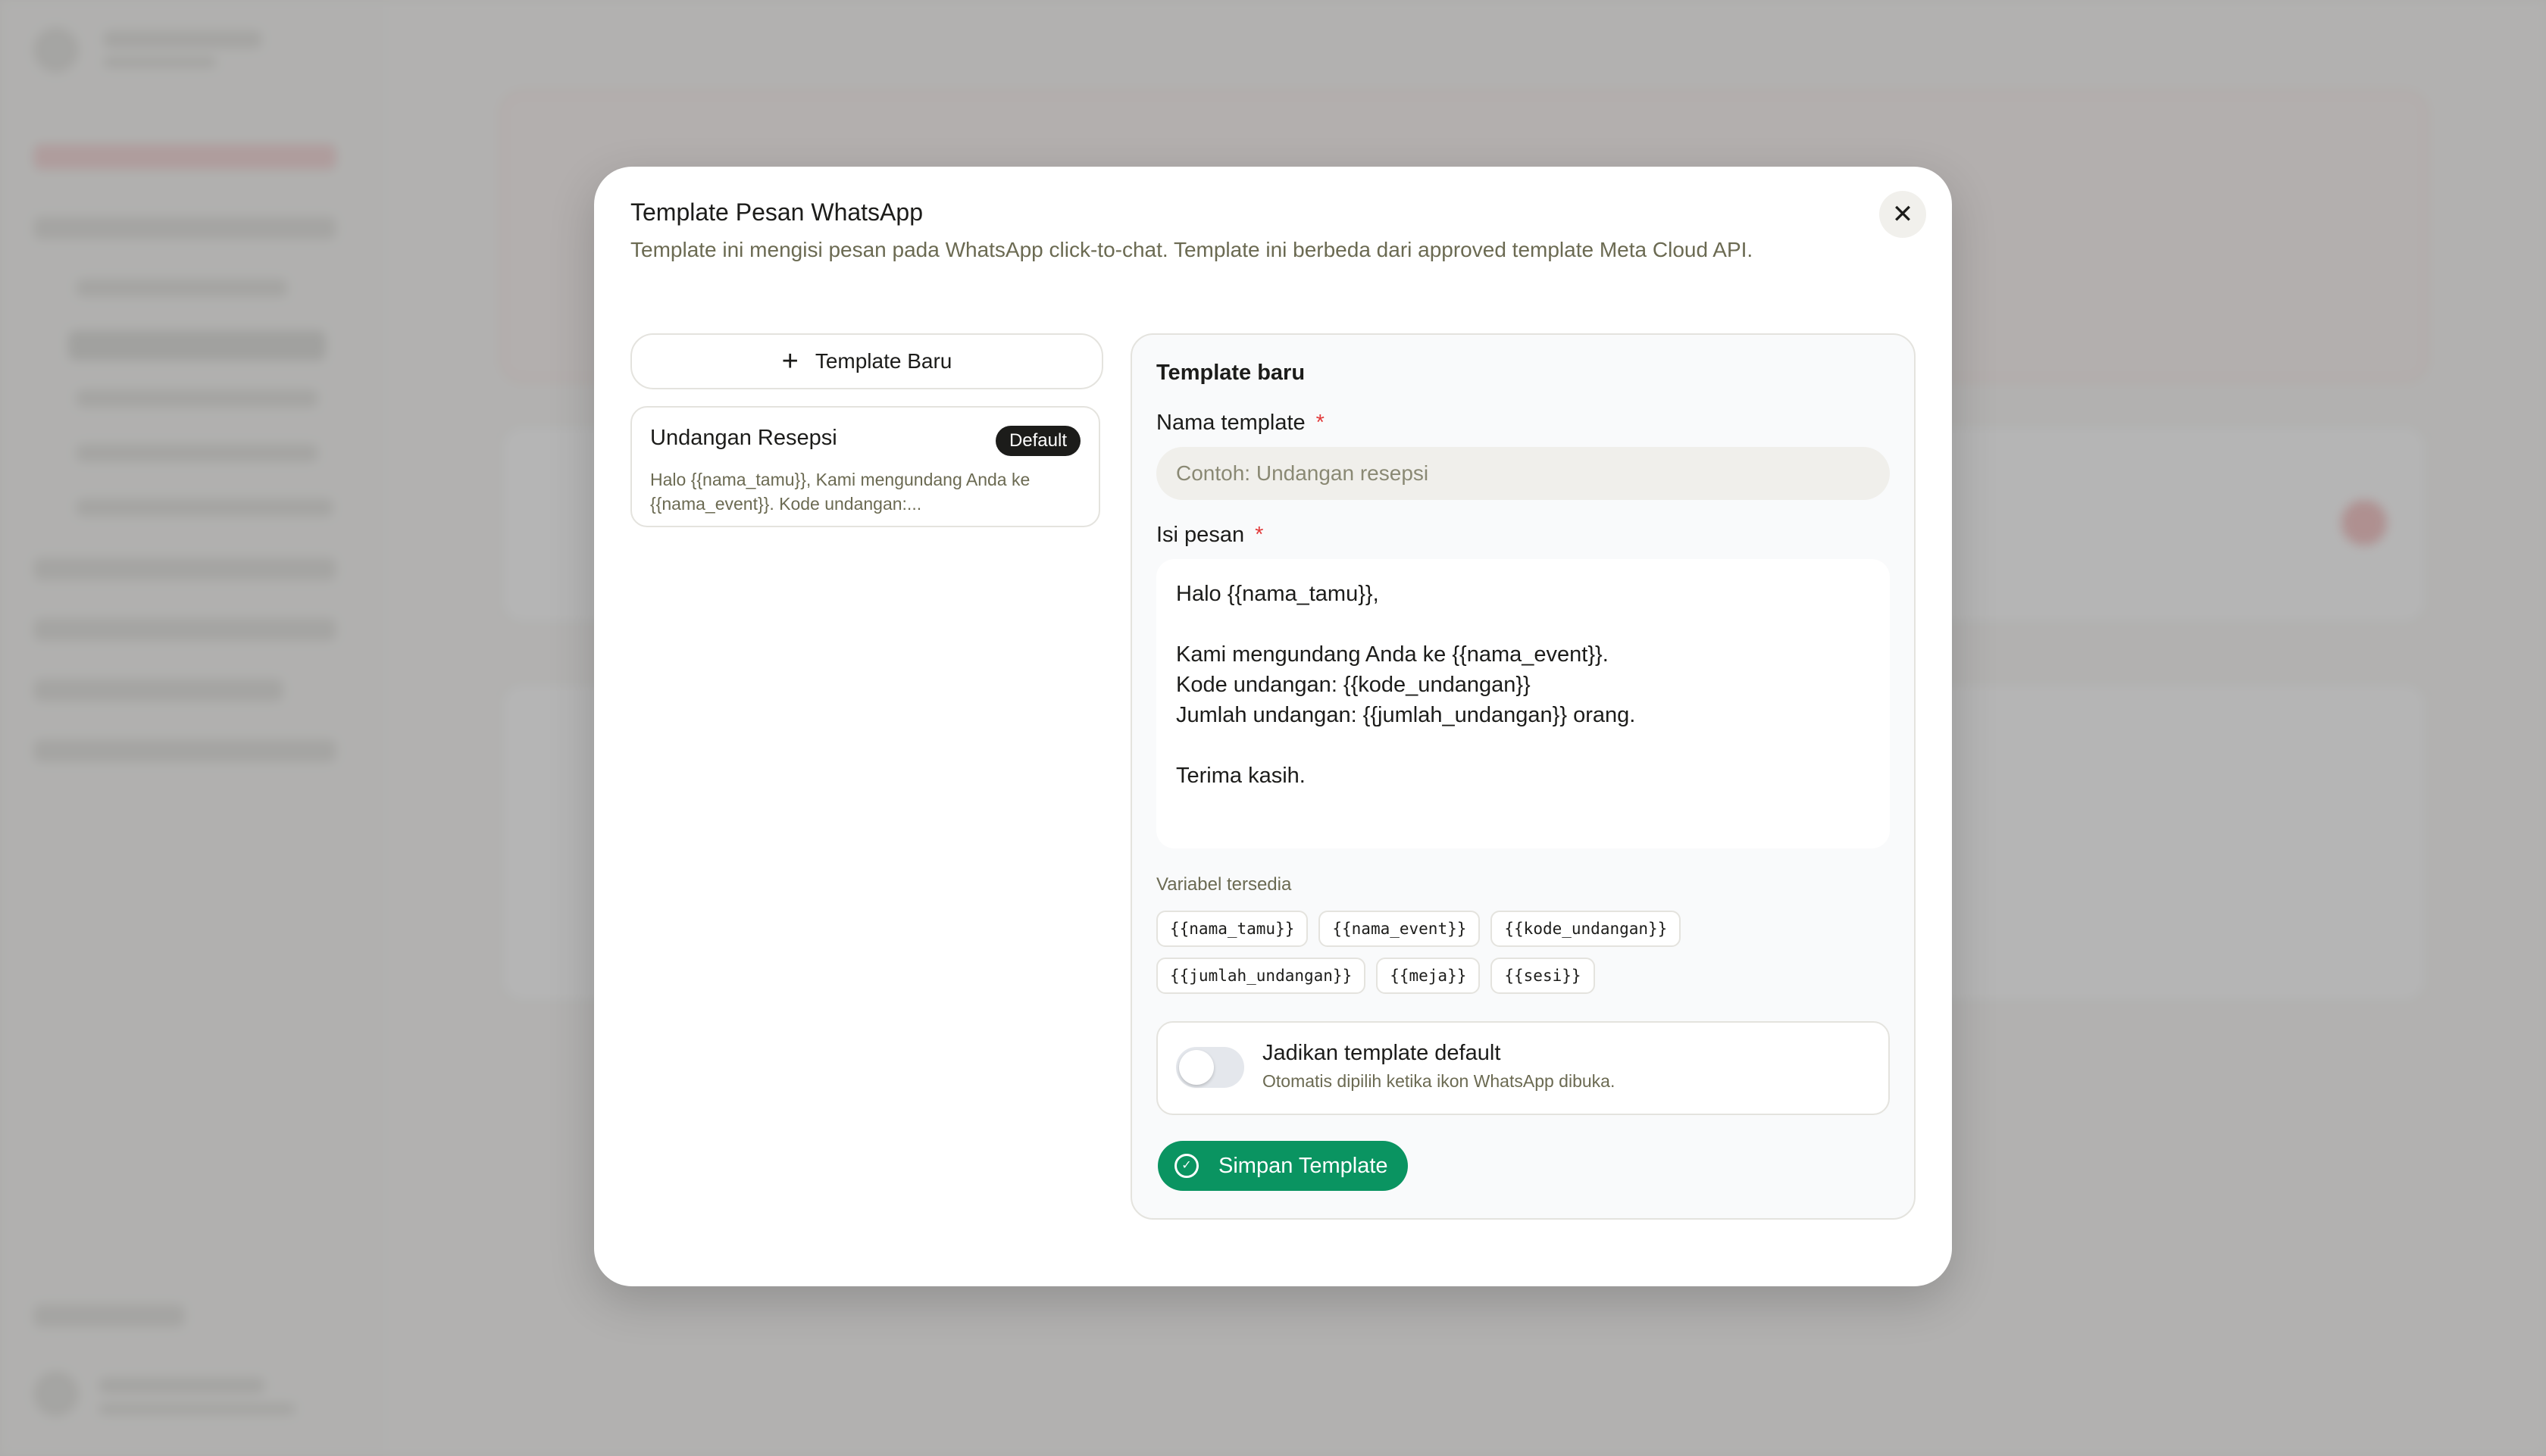 The width and height of the screenshot is (2546, 1456). Describe the element at coordinates (883, 361) in the screenshot. I see `new-template-label: Template Baru` at that location.